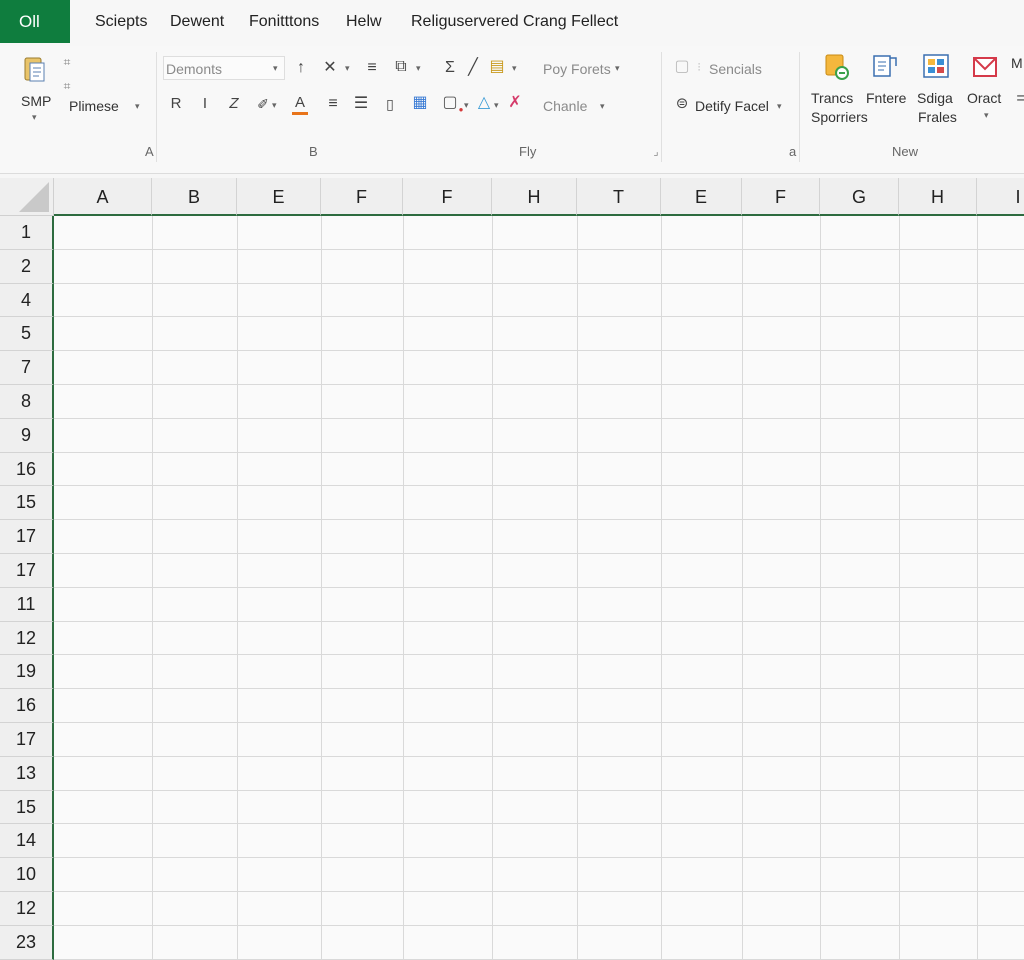  I want to click on format-cells-icon: ⧉, so click(401, 67).